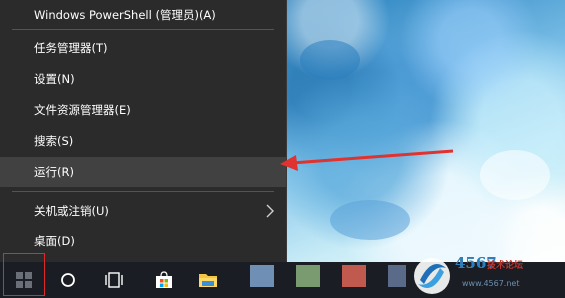 This screenshot has height=298, width=565. What do you see at coordinates (114, 280) in the screenshot?
I see `task-view-icon` at bounding box center [114, 280].